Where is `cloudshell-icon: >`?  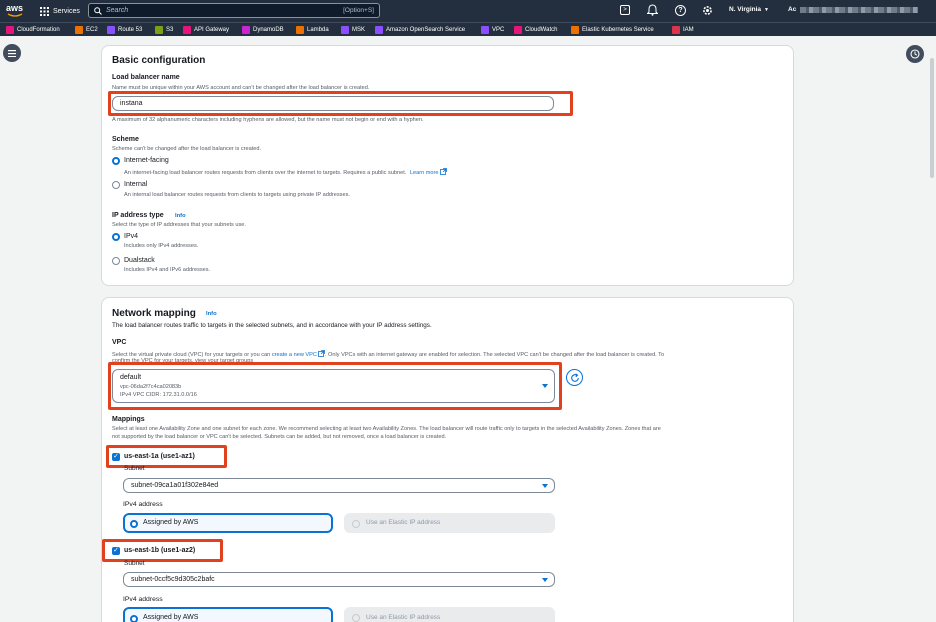
cloudshell-icon: > is located at coordinates (625, 10).